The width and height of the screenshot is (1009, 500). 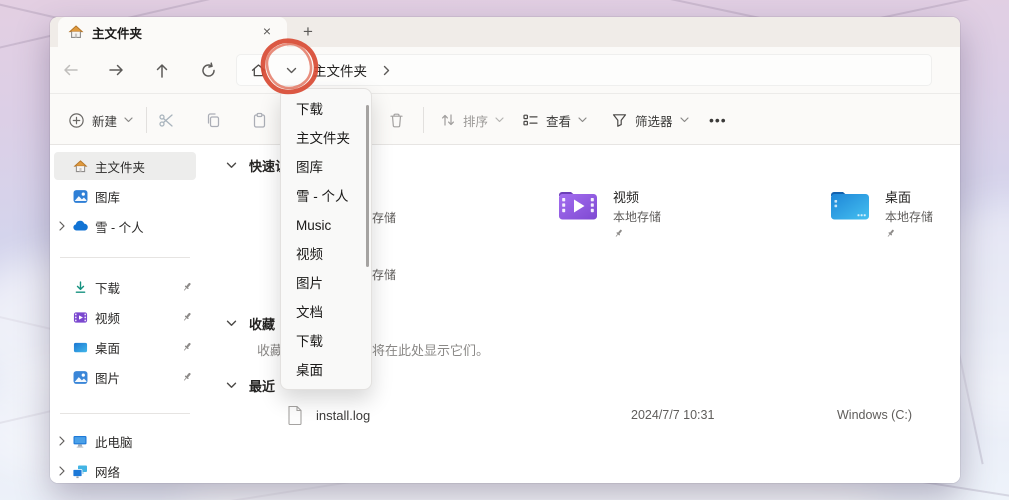 What do you see at coordinates (80, 441) in the screenshot?
I see `this-pc-icon` at bounding box center [80, 441].